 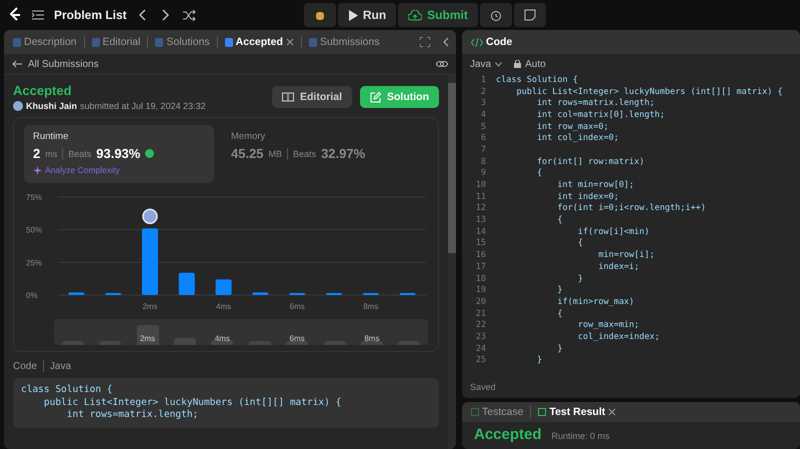 I want to click on line-number: 19, so click(x=480, y=290).